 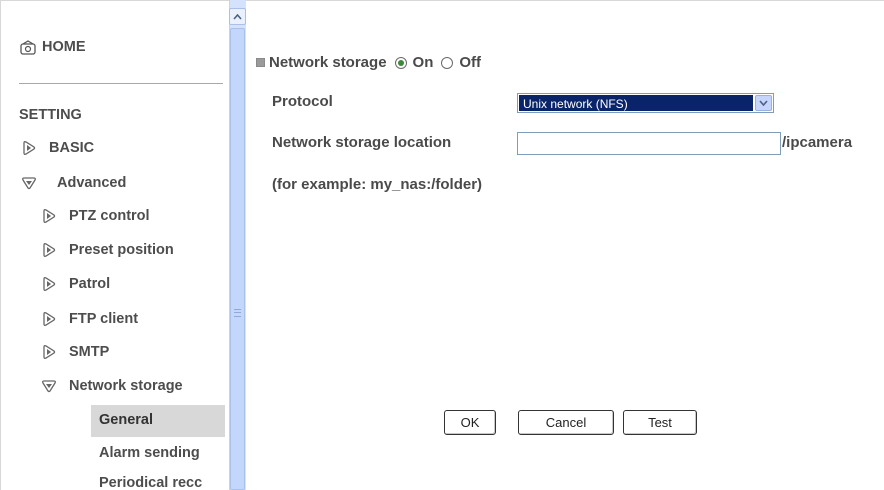 What do you see at coordinates (109, 216) in the screenshot?
I see `sidebar-item-label: PTZ control` at bounding box center [109, 216].